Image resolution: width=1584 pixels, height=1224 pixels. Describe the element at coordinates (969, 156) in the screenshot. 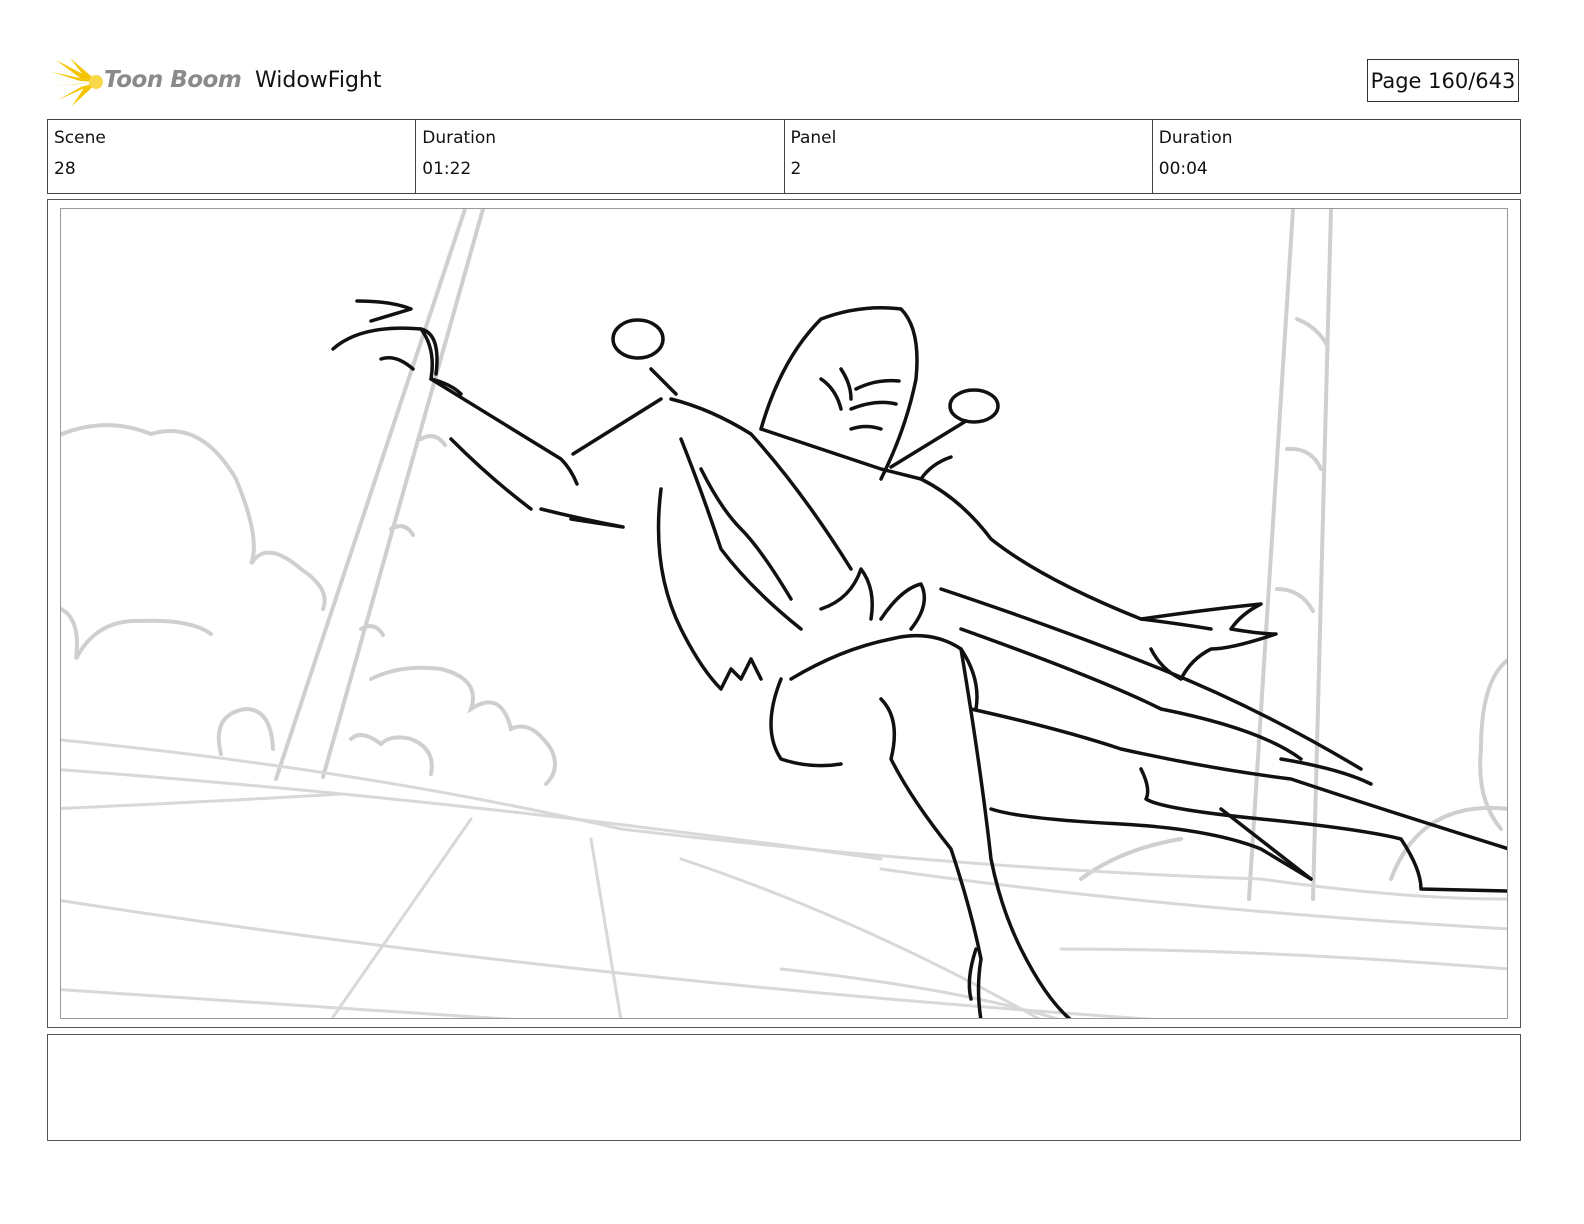

I see `panel-cell: Panel 2` at that location.